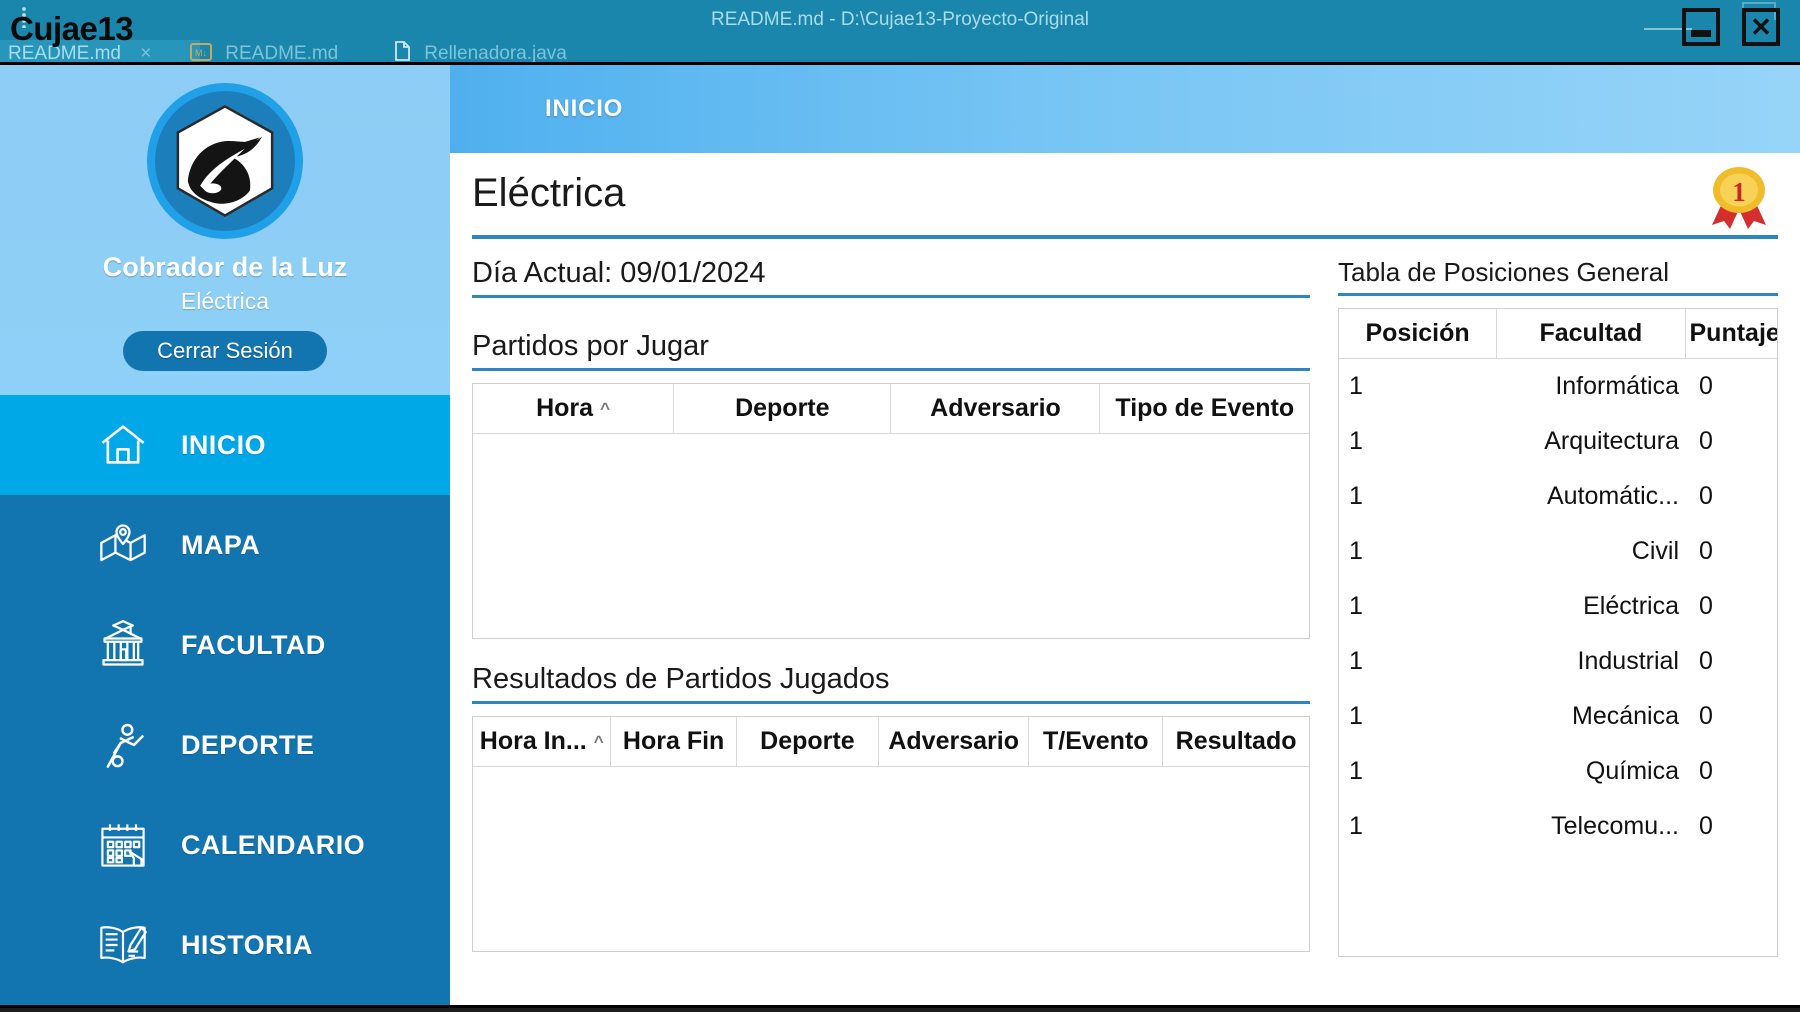  Describe the element at coordinates (145, 53) in the screenshot. I see `close-icon: ×` at that location.